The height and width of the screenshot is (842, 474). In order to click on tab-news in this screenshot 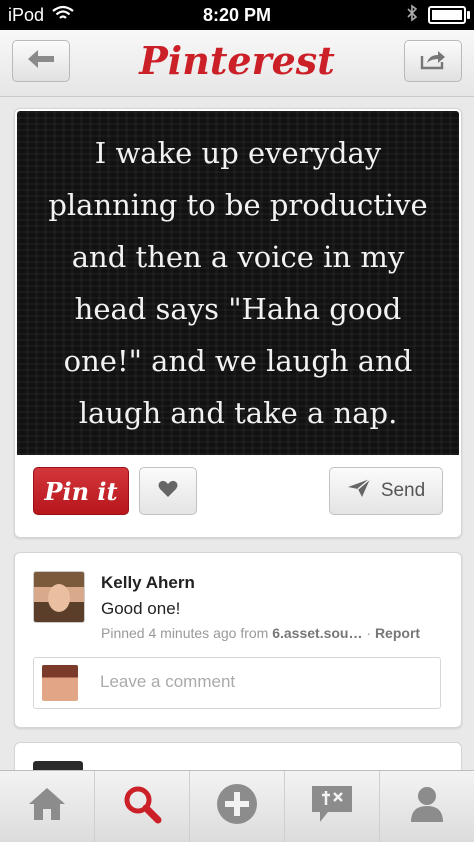, I will do `click(332, 806)`.